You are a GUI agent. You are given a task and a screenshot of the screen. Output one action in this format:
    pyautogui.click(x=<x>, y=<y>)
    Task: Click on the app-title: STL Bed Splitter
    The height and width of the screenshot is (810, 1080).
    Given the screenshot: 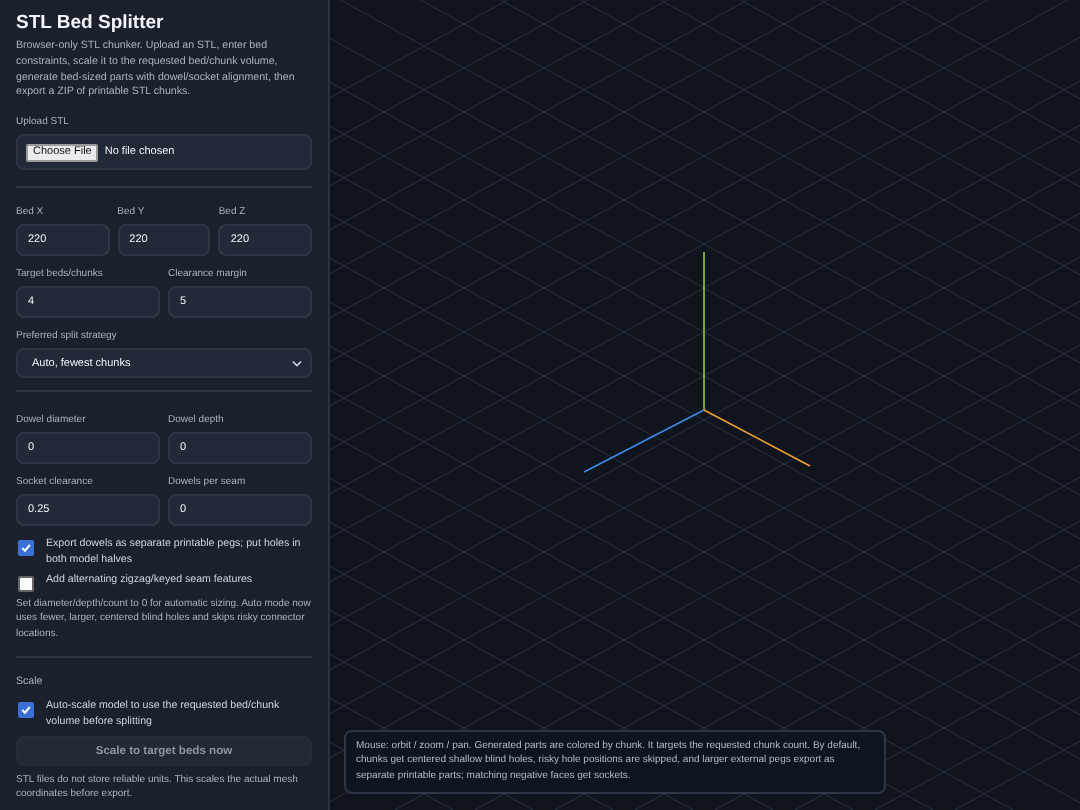 What is the action you would take?
    pyautogui.click(x=91, y=23)
    